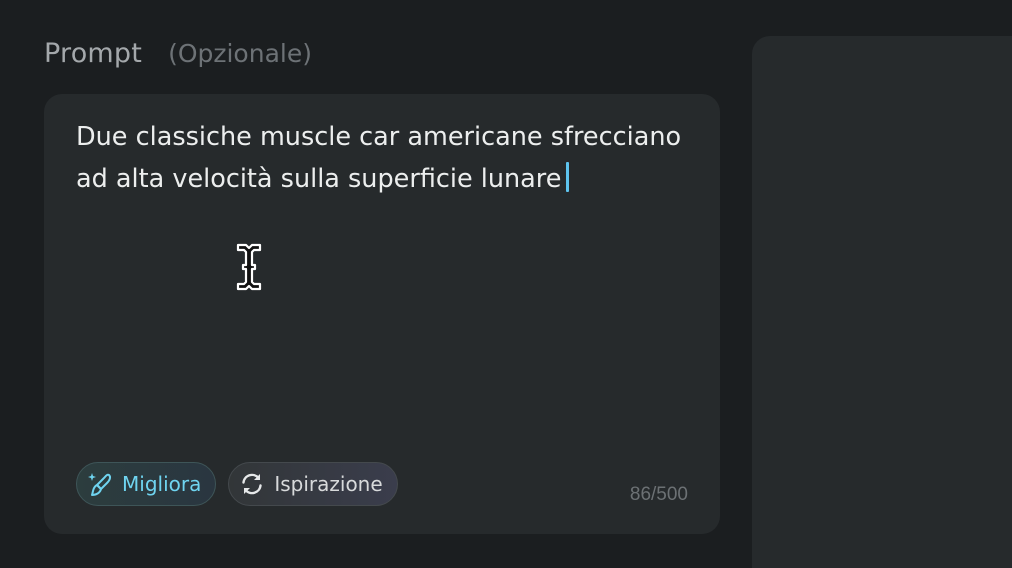 This screenshot has width=1012, height=568. What do you see at coordinates (162, 484) in the screenshot?
I see `improve-label: Migliora` at bounding box center [162, 484].